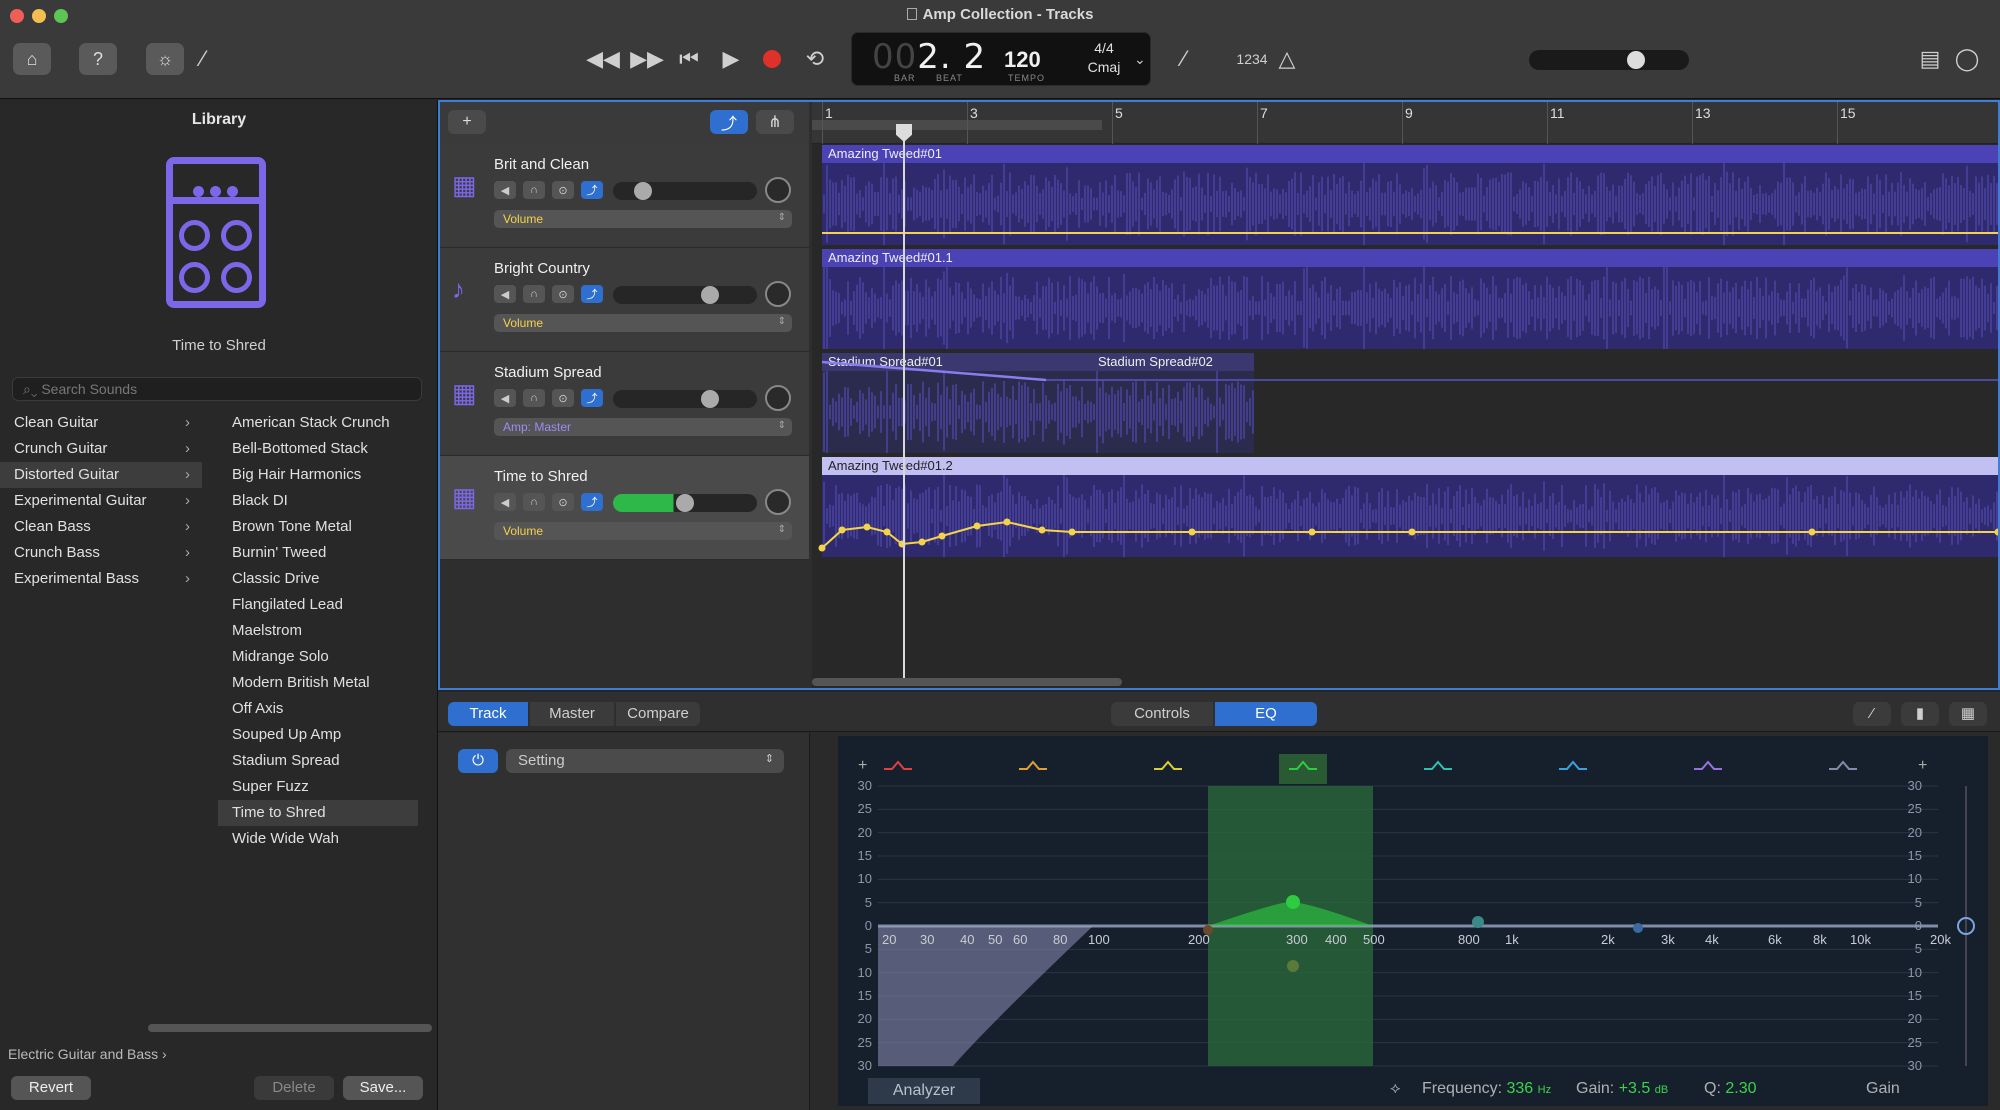 This screenshot has height=1110, width=2000. Describe the element at coordinates (478, 761) in the screenshot. I see `power-button: ⏻` at that location.